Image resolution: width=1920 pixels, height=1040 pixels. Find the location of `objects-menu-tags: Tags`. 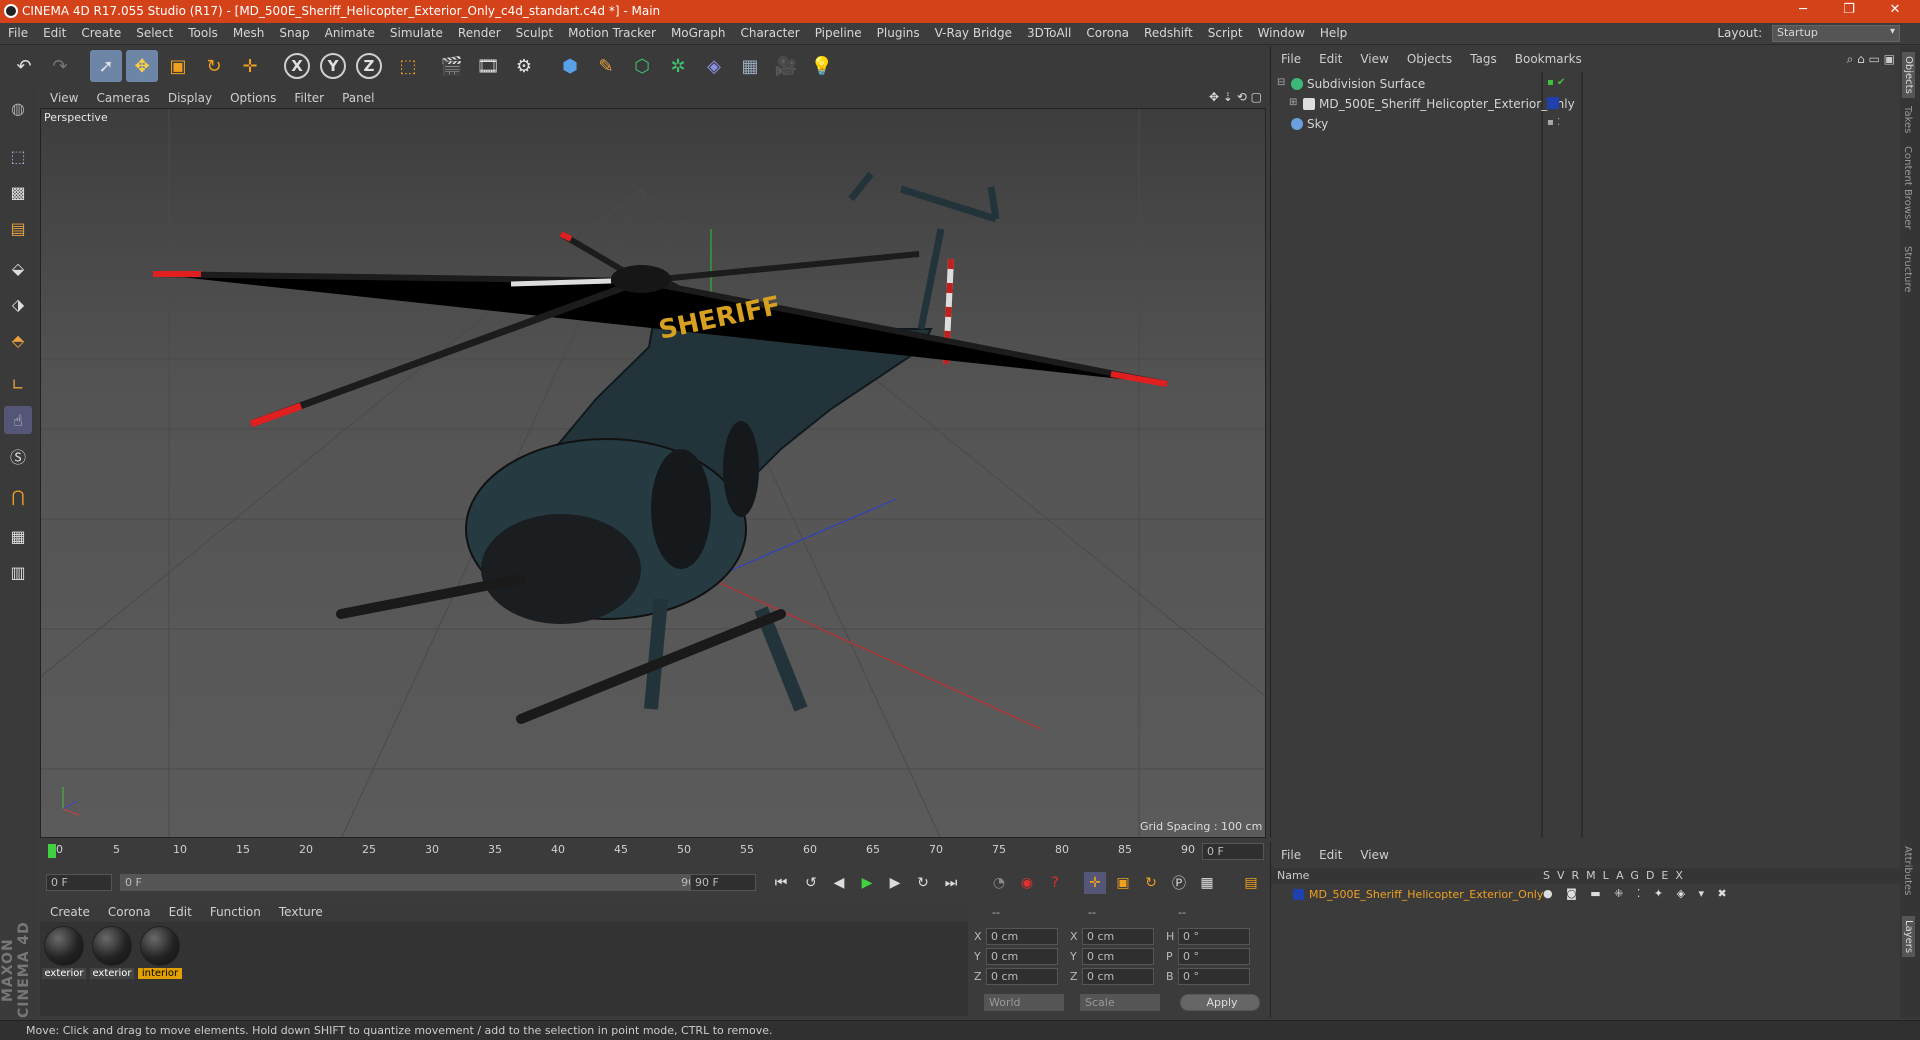

objects-menu-tags: Tags is located at coordinates (1482, 58).